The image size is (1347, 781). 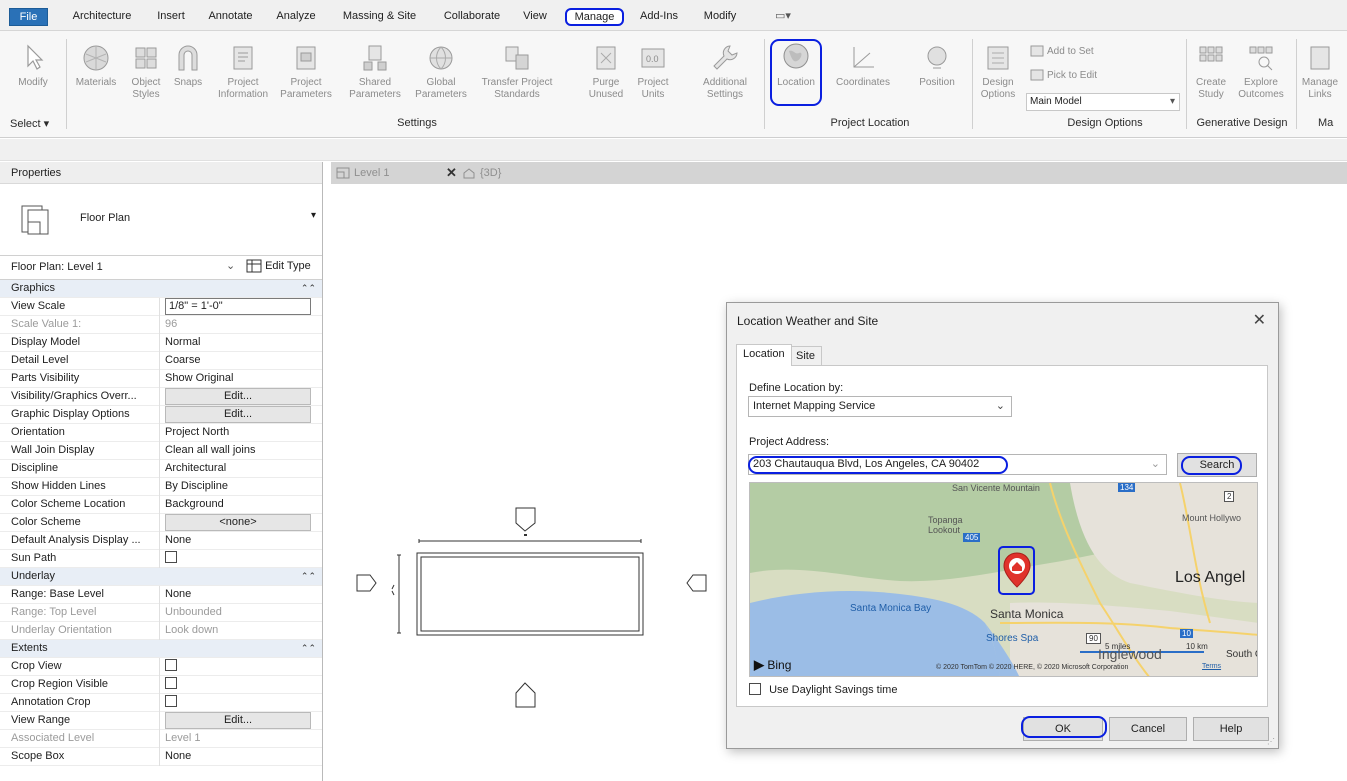 What do you see at coordinates (238, 360) in the screenshot?
I see `property-value: Coarse` at bounding box center [238, 360].